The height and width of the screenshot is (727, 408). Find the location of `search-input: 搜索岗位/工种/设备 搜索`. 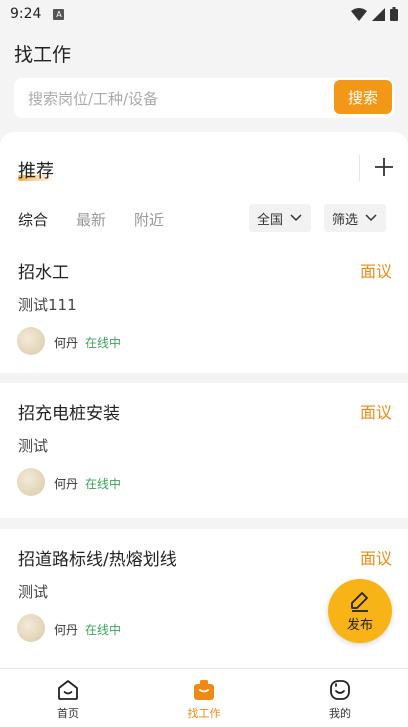

search-input: 搜索岗位/工种/设备 搜索 is located at coordinates (204, 98).